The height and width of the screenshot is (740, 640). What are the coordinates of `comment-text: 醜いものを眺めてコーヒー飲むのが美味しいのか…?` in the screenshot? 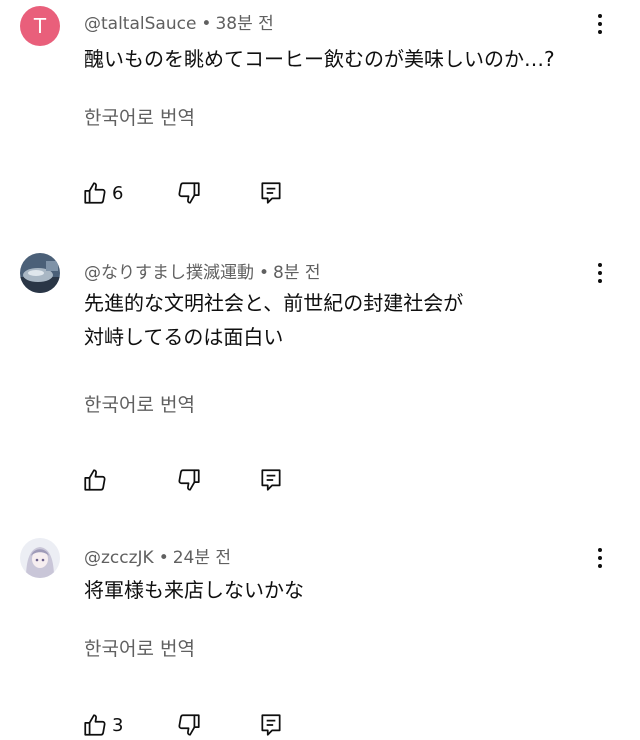 It's located at (344, 59).